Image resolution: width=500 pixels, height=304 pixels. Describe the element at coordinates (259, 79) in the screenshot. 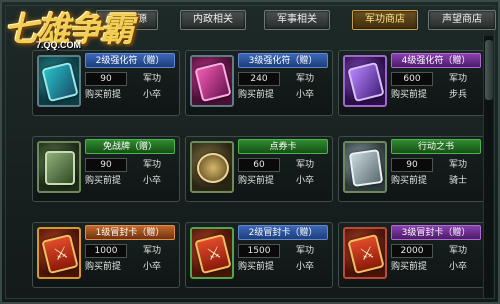

I see `item-price: 240` at that location.